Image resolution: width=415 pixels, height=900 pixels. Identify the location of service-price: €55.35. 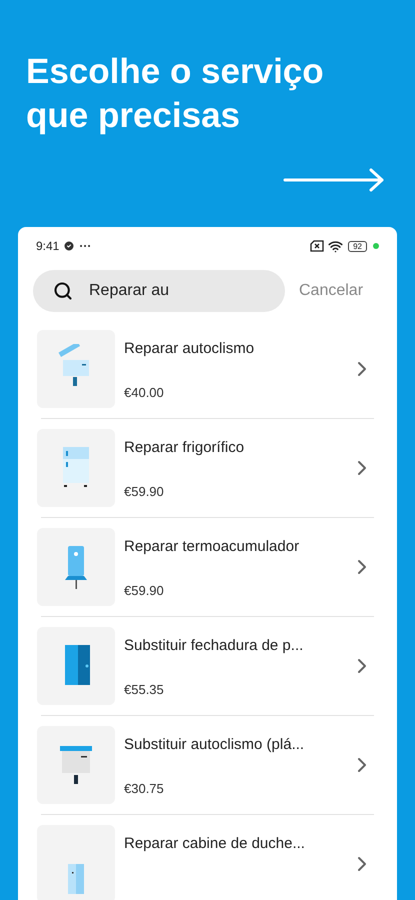
(144, 689).